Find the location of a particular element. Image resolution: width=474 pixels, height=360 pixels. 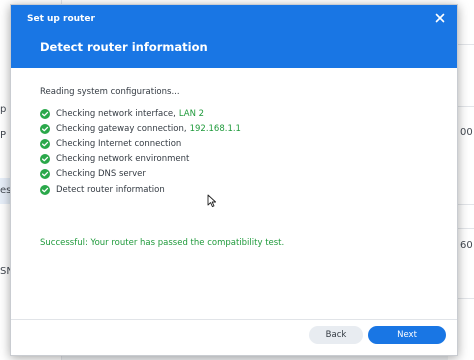

dialog-heading: Detect router information is located at coordinates (124, 47).